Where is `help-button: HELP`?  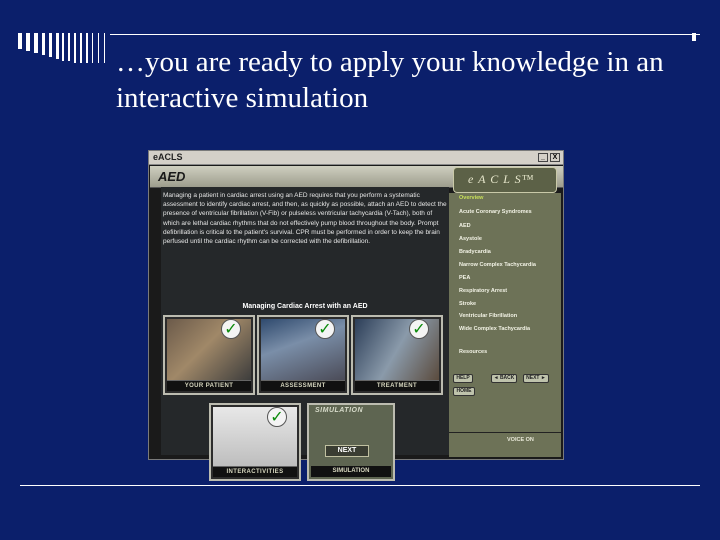
help-button: HELP is located at coordinates (463, 378).